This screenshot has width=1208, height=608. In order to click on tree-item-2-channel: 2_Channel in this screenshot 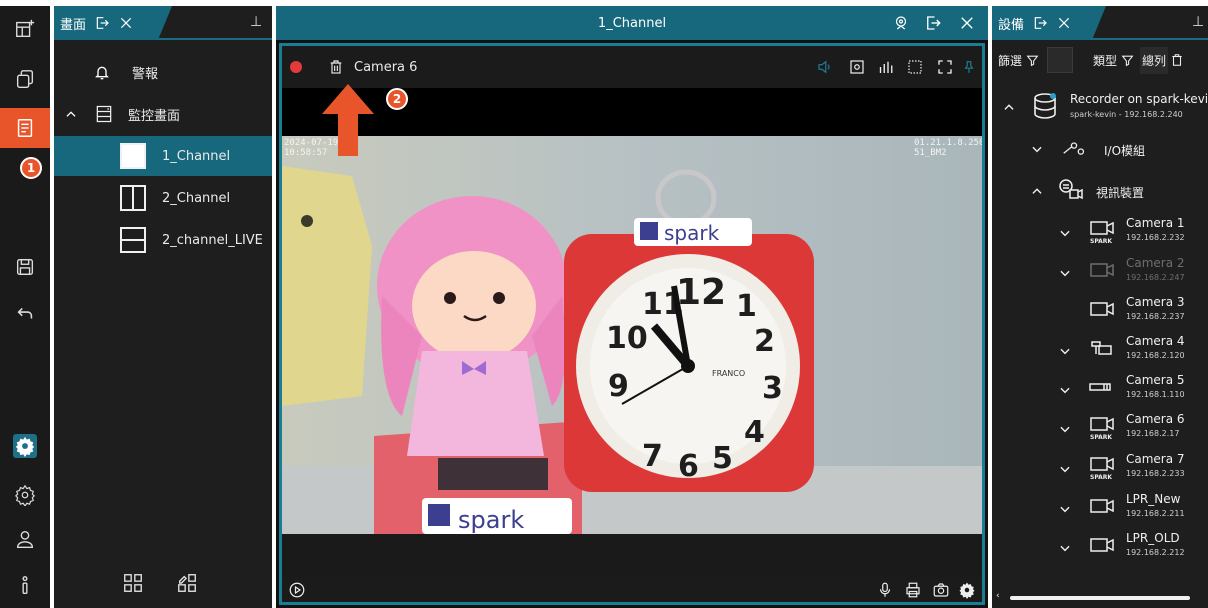, I will do `click(163, 198)`.